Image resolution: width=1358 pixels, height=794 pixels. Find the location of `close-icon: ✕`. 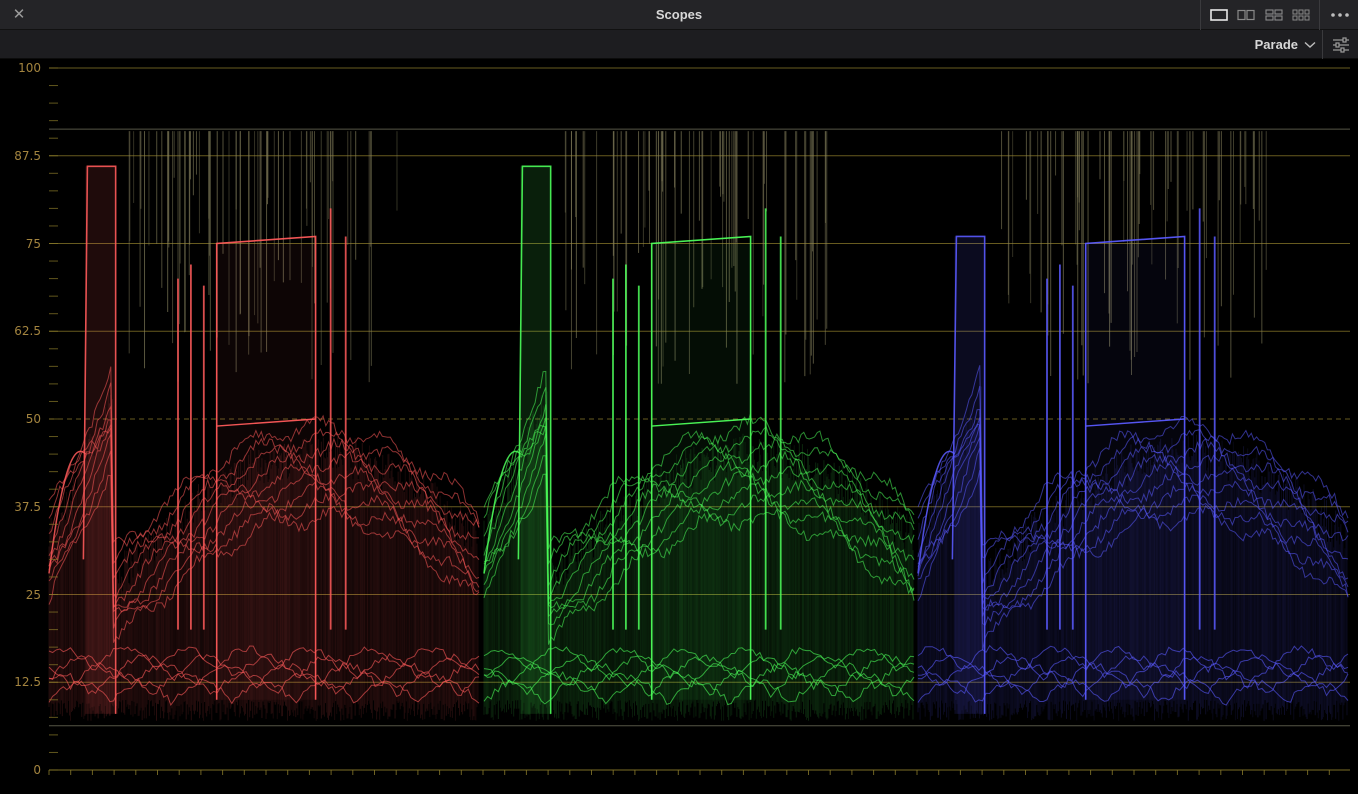

close-icon: ✕ is located at coordinates (19, 15).